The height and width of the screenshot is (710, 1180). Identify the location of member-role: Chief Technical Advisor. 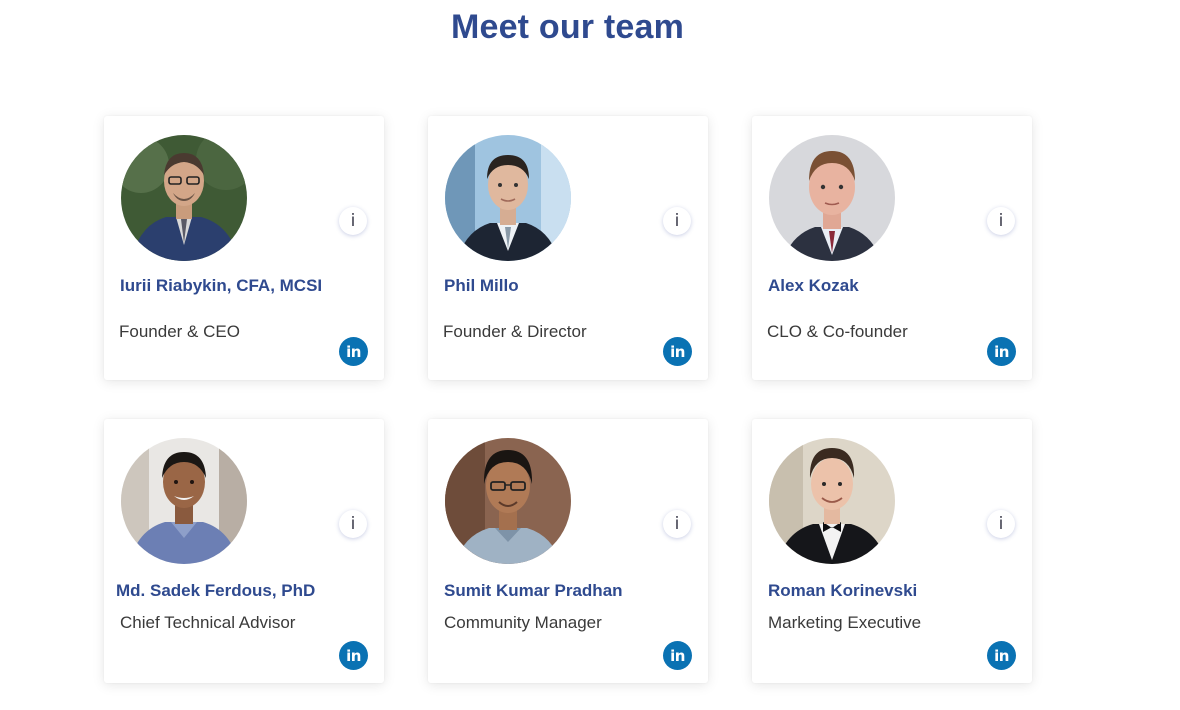
(208, 622).